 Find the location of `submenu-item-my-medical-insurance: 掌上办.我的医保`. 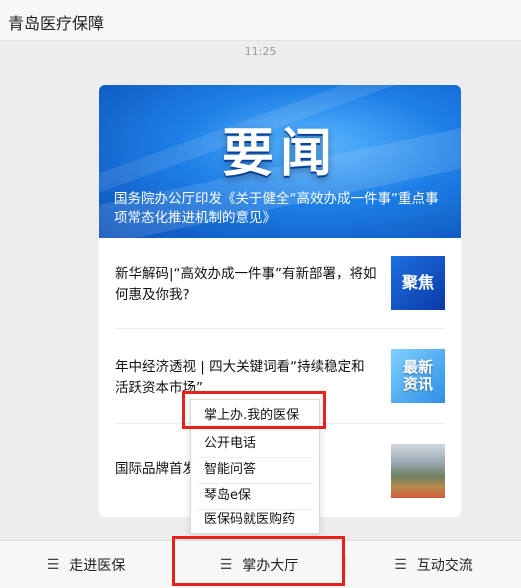

submenu-item-my-medical-insurance: 掌上办.我的医保 is located at coordinates (255, 416).